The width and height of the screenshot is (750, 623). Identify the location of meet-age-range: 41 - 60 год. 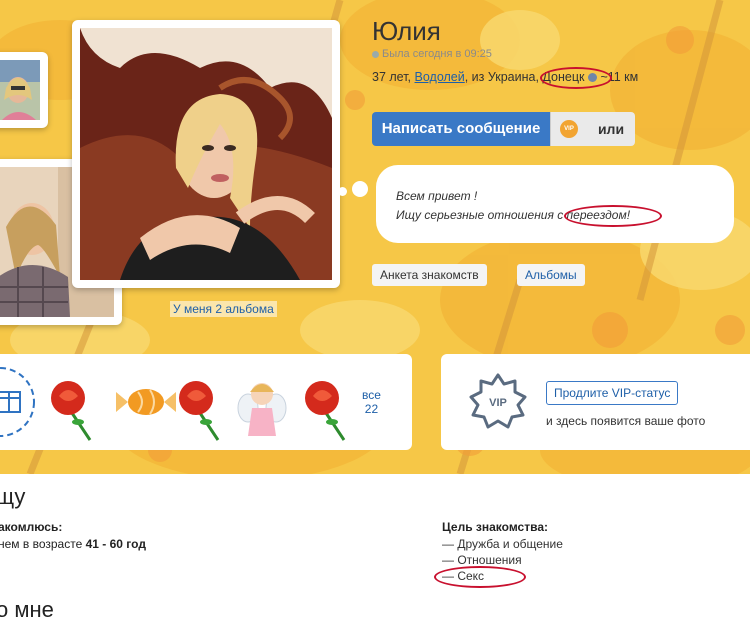
(115, 544).